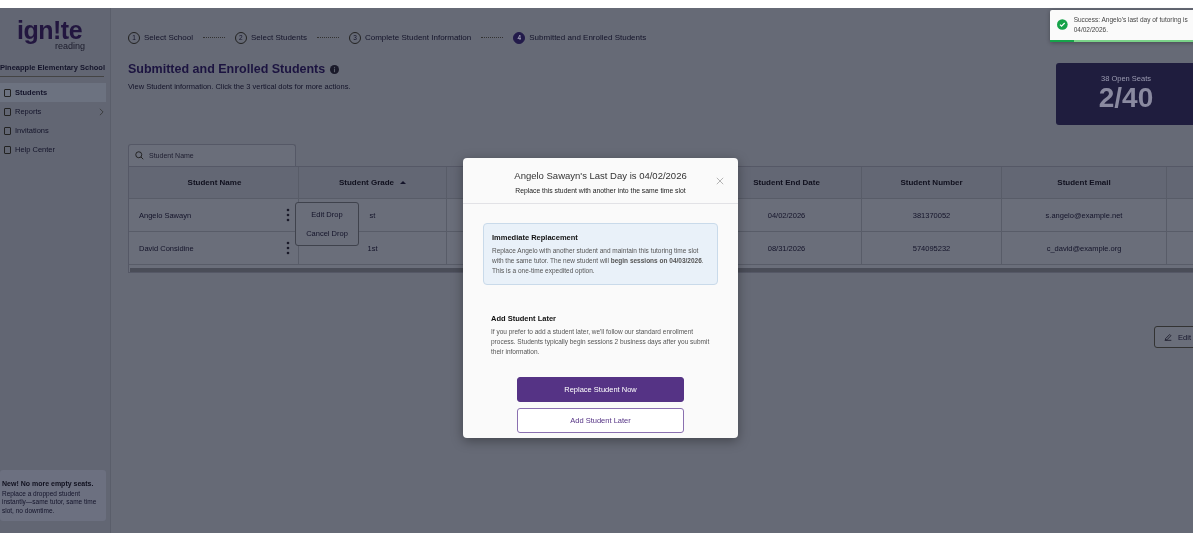 This screenshot has height=533, width=1193. Describe the element at coordinates (50, 30) in the screenshot. I see `logo-text: ign!te` at that location.